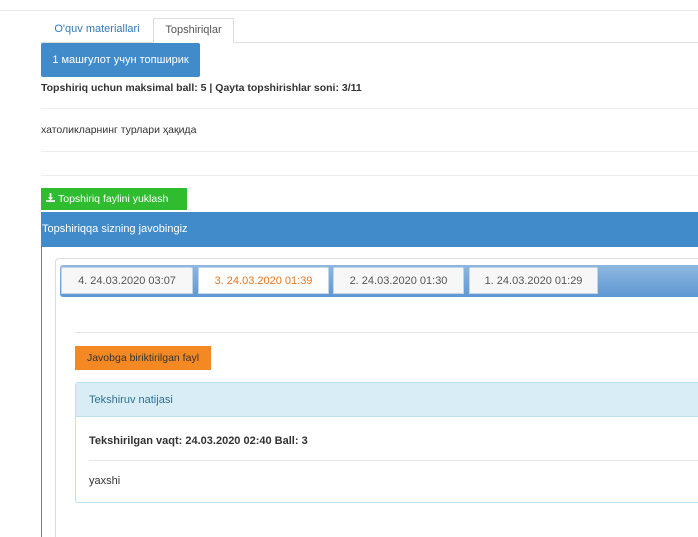  I want to click on upload-task-file-button: Topshiriq faylini yuklash, so click(114, 199).